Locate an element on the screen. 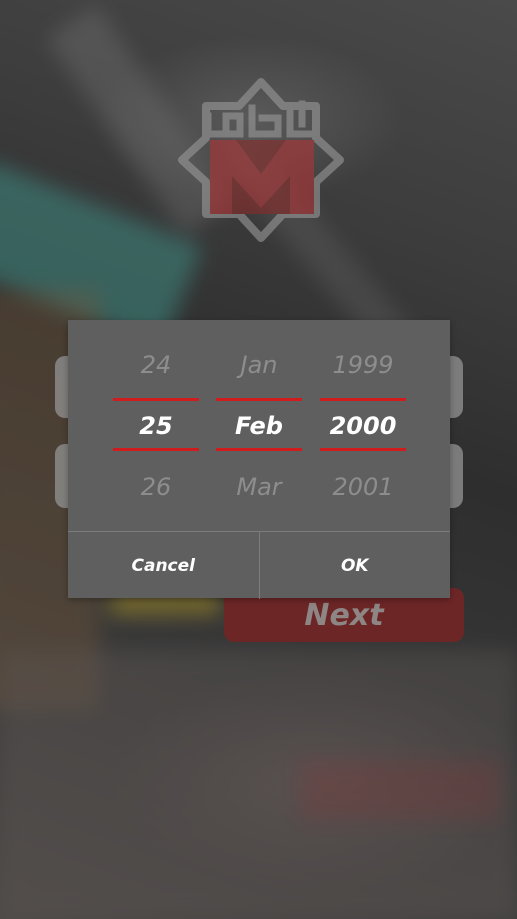 The image size is (517, 919). year-divider-bottom is located at coordinates (363, 449).